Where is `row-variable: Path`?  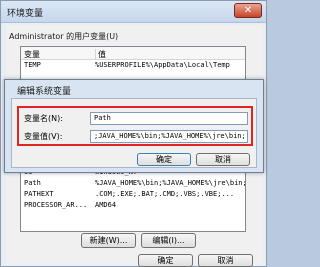
row-variable: Path is located at coordinates (32, 183).